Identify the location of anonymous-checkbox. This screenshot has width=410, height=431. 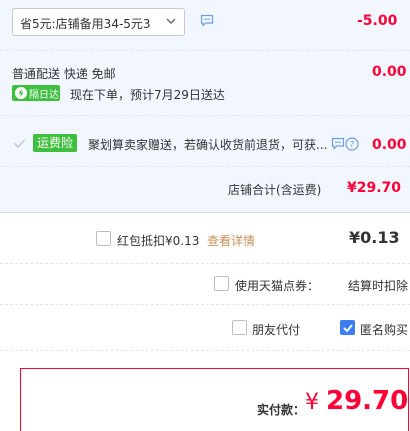
(347, 327).